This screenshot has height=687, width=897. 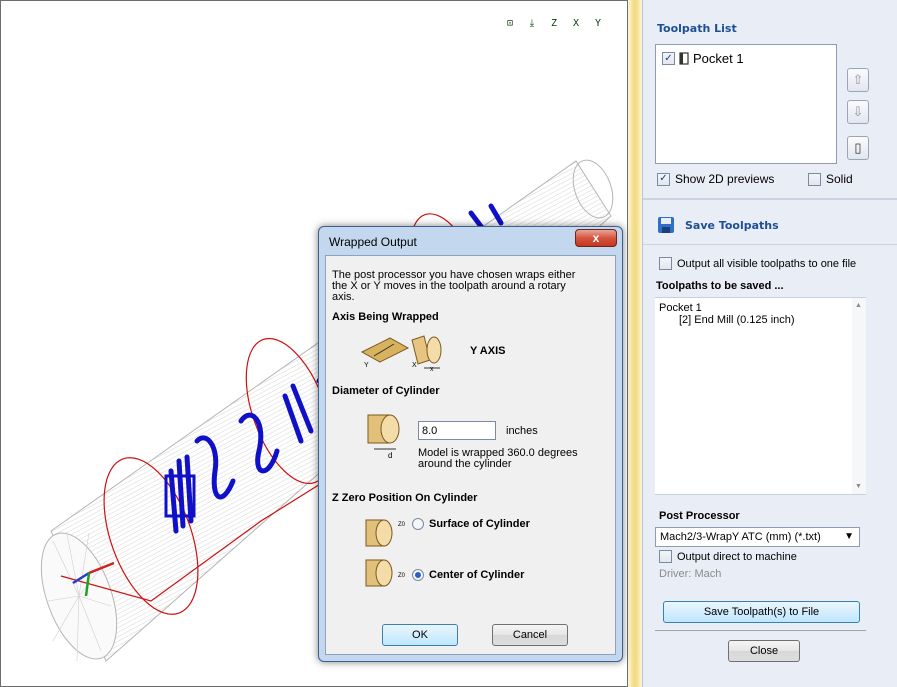 I want to click on view-front-x-icon: X, so click(x=576, y=23).